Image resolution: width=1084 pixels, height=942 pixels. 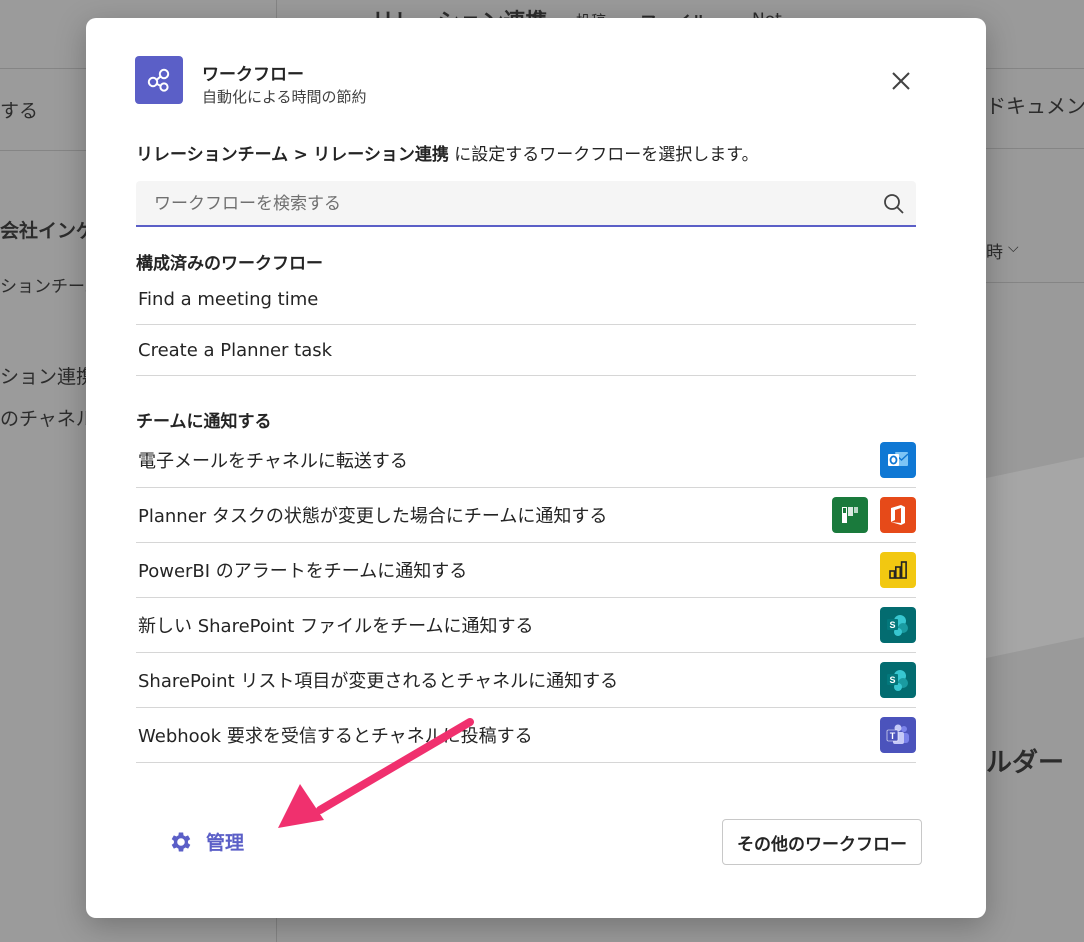 I want to click on list-item-label: Planner タスクの状態が変更した場合にチームに通知する, so click(x=373, y=516).